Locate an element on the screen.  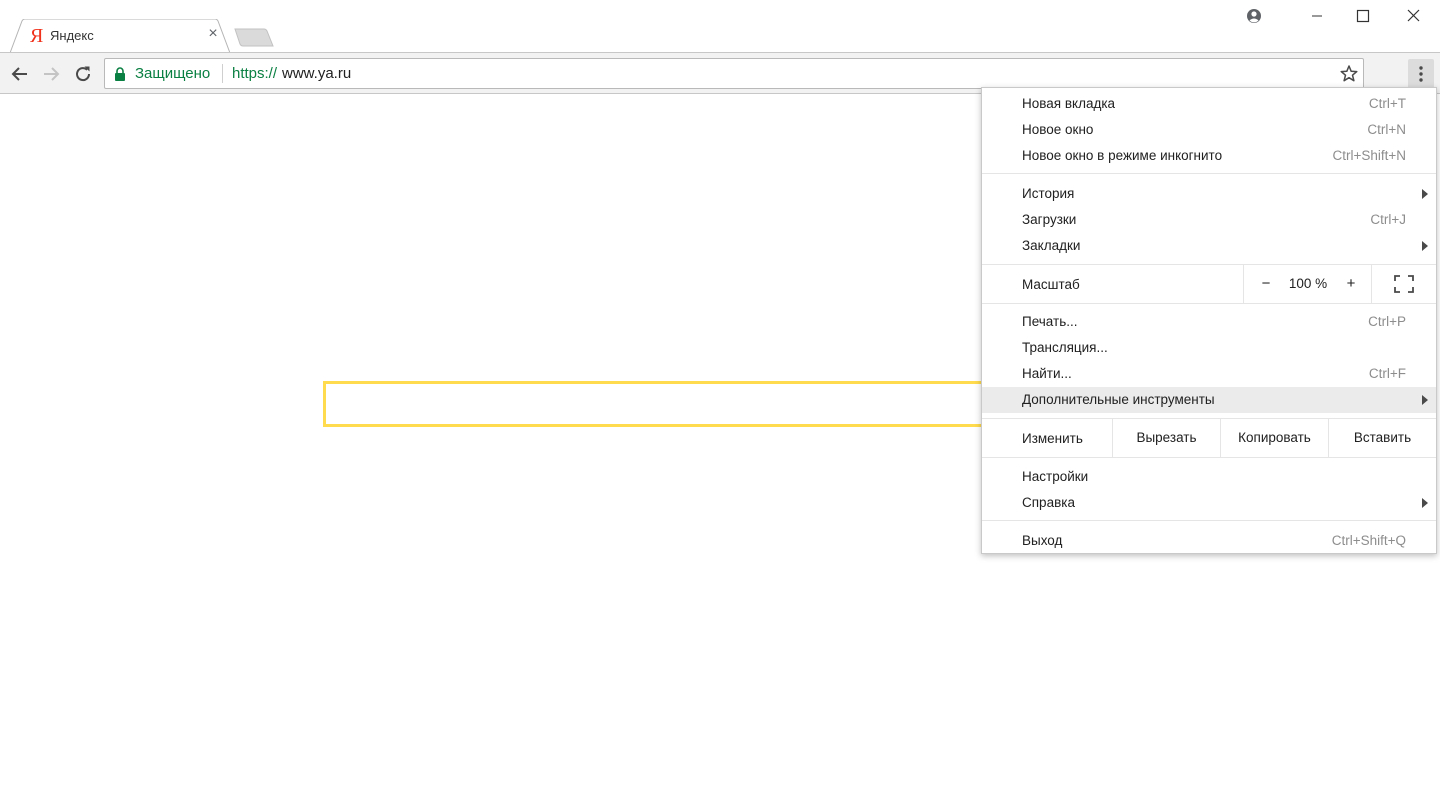
menu-item-print: Печать... Ctrl+P is located at coordinates (1209, 322).